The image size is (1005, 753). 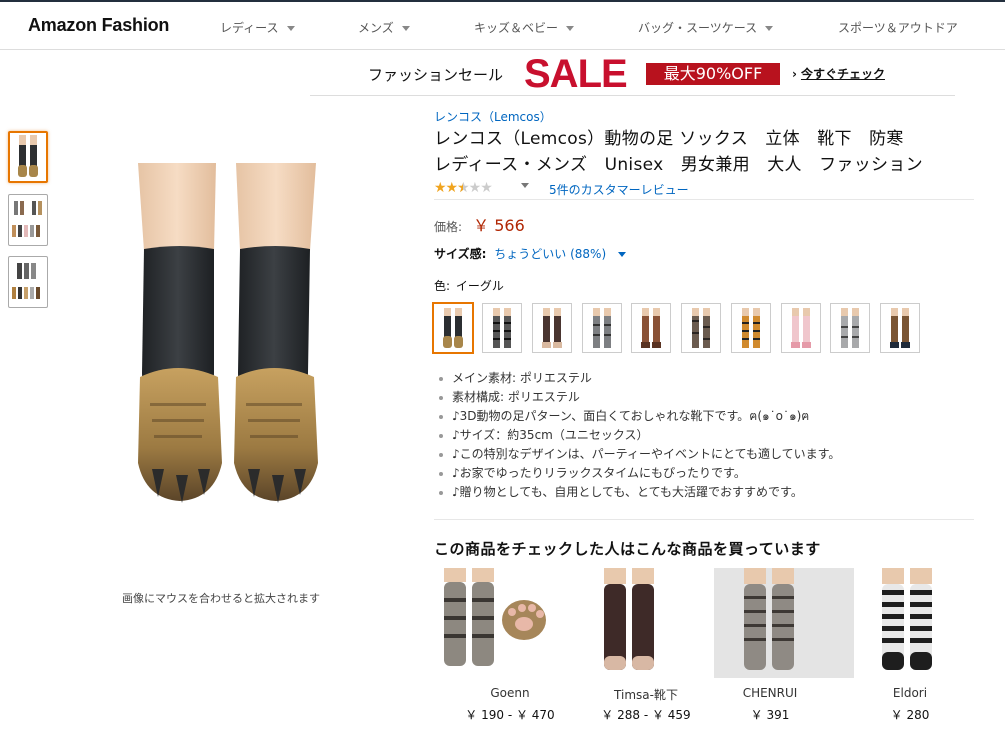 What do you see at coordinates (510, 693) in the screenshot?
I see `recommendation-name: Goenn` at bounding box center [510, 693].